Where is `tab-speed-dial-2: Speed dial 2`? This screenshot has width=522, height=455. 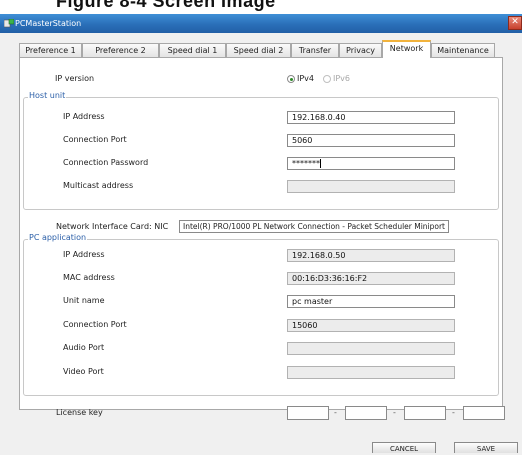
tab-speed-dial-2: Speed dial 2 is located at coordinates (258, 50).